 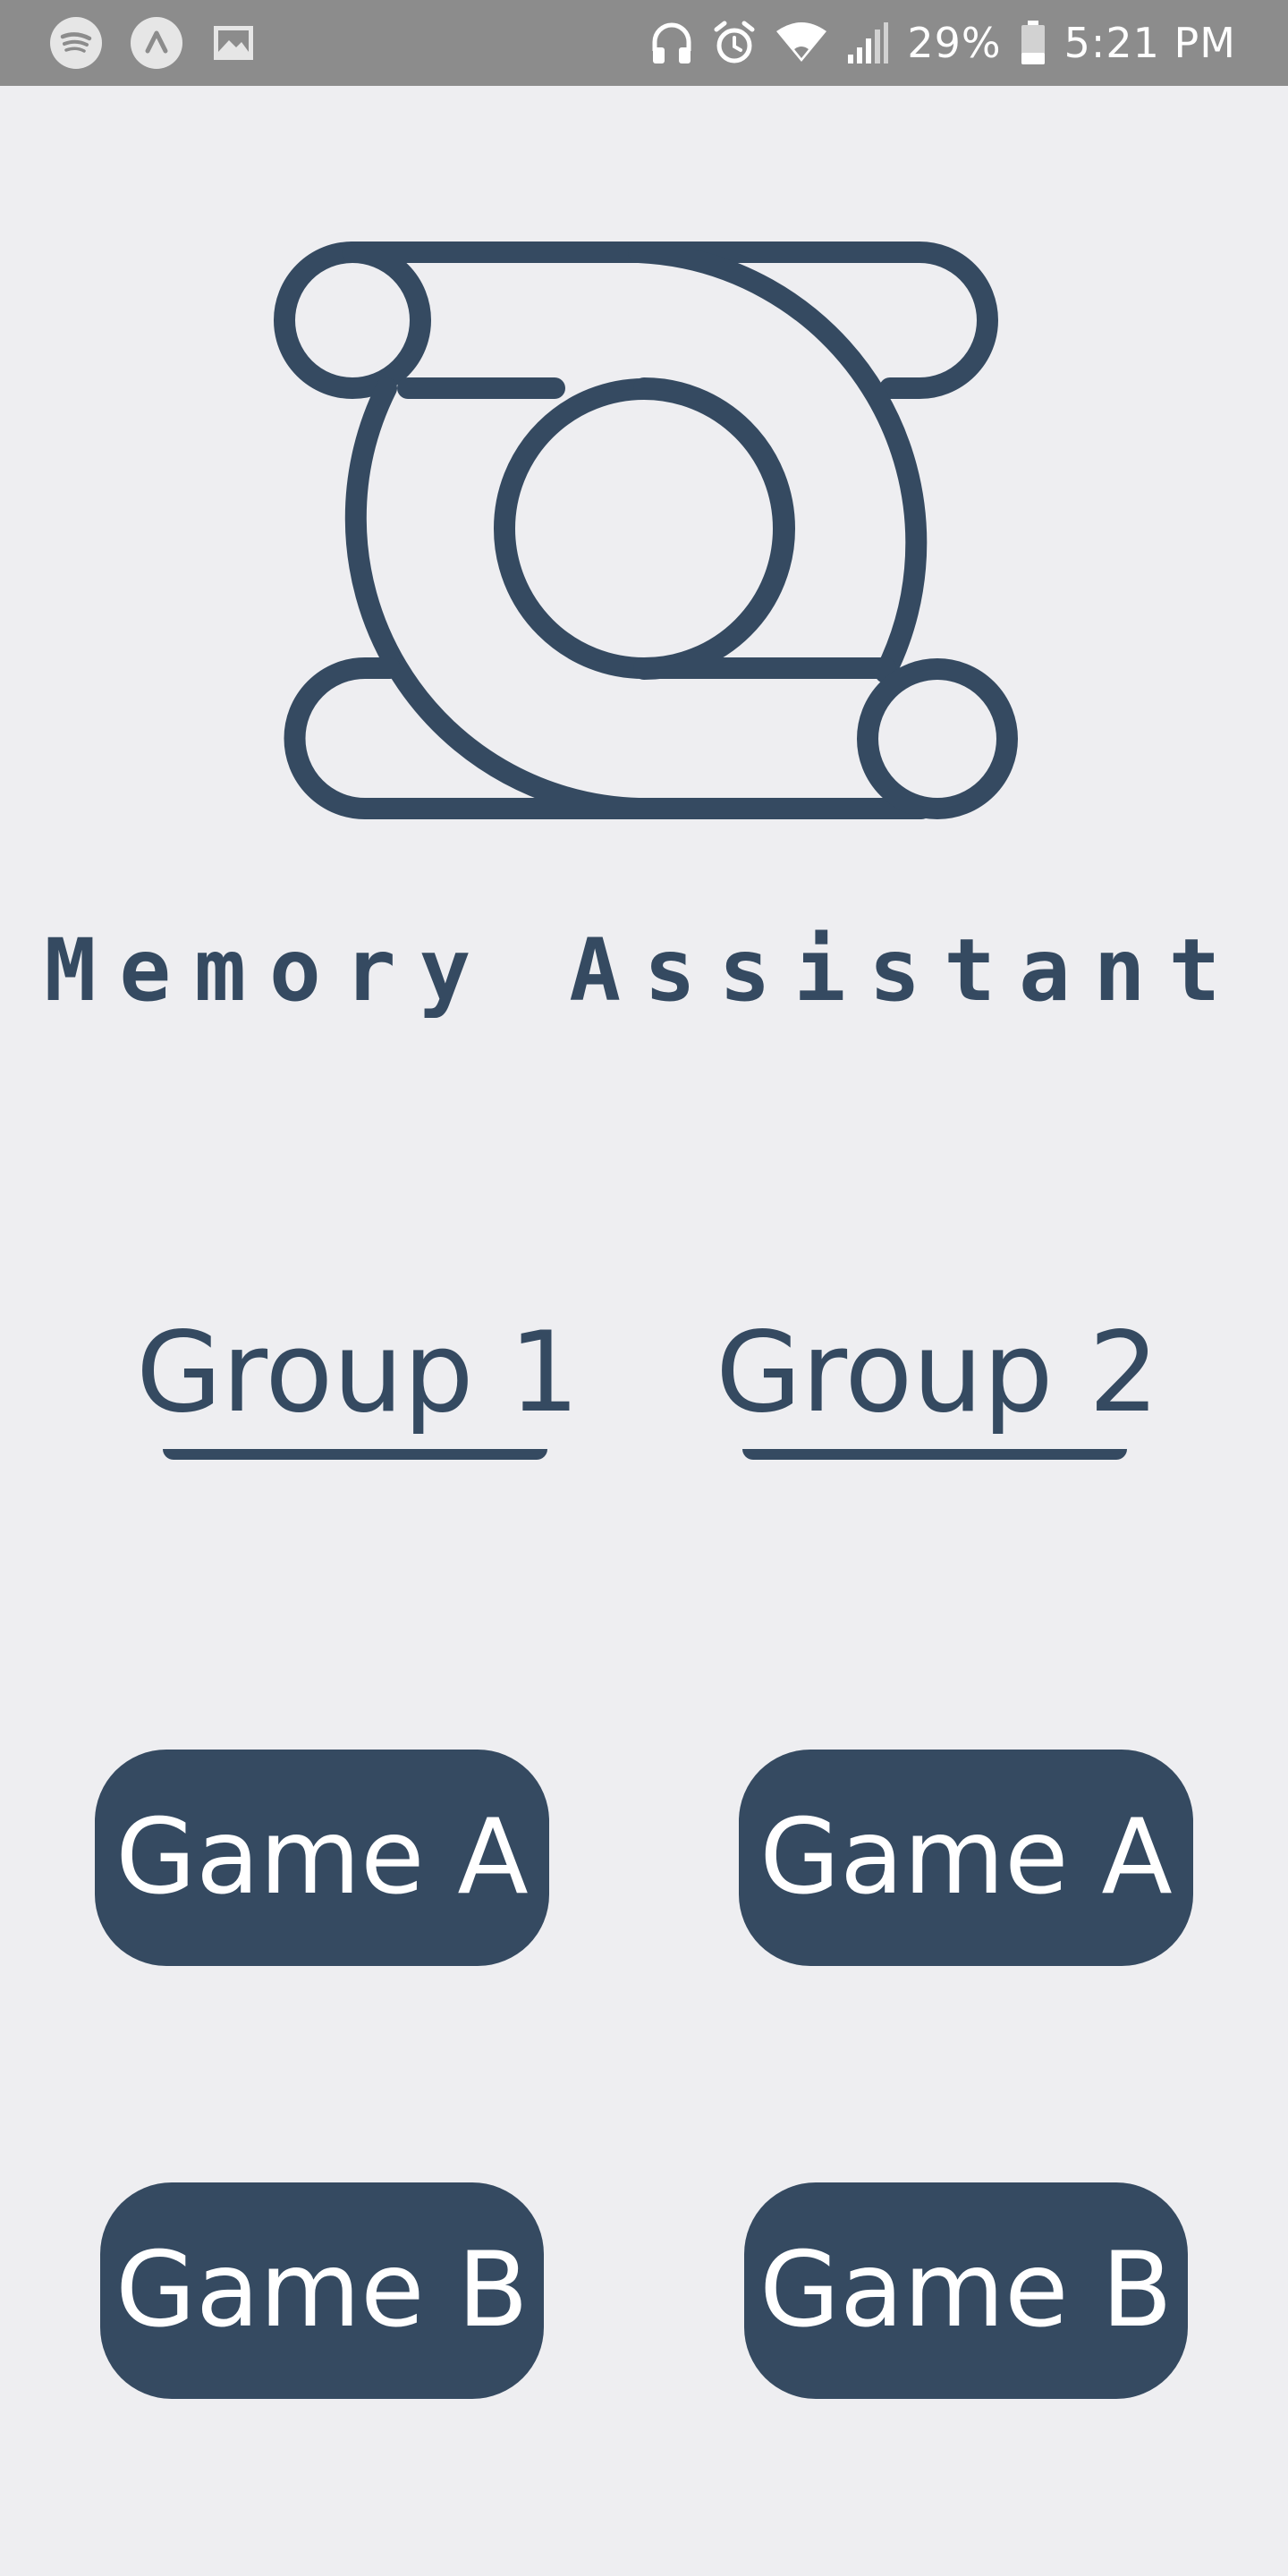 I want to click on group-1-tab: Group 1, so click(x=357, y=1386).